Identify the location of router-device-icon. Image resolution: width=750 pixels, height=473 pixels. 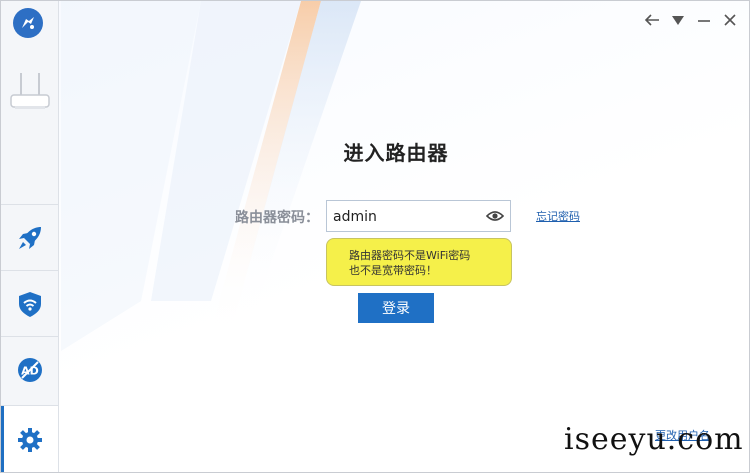
(30, 92).